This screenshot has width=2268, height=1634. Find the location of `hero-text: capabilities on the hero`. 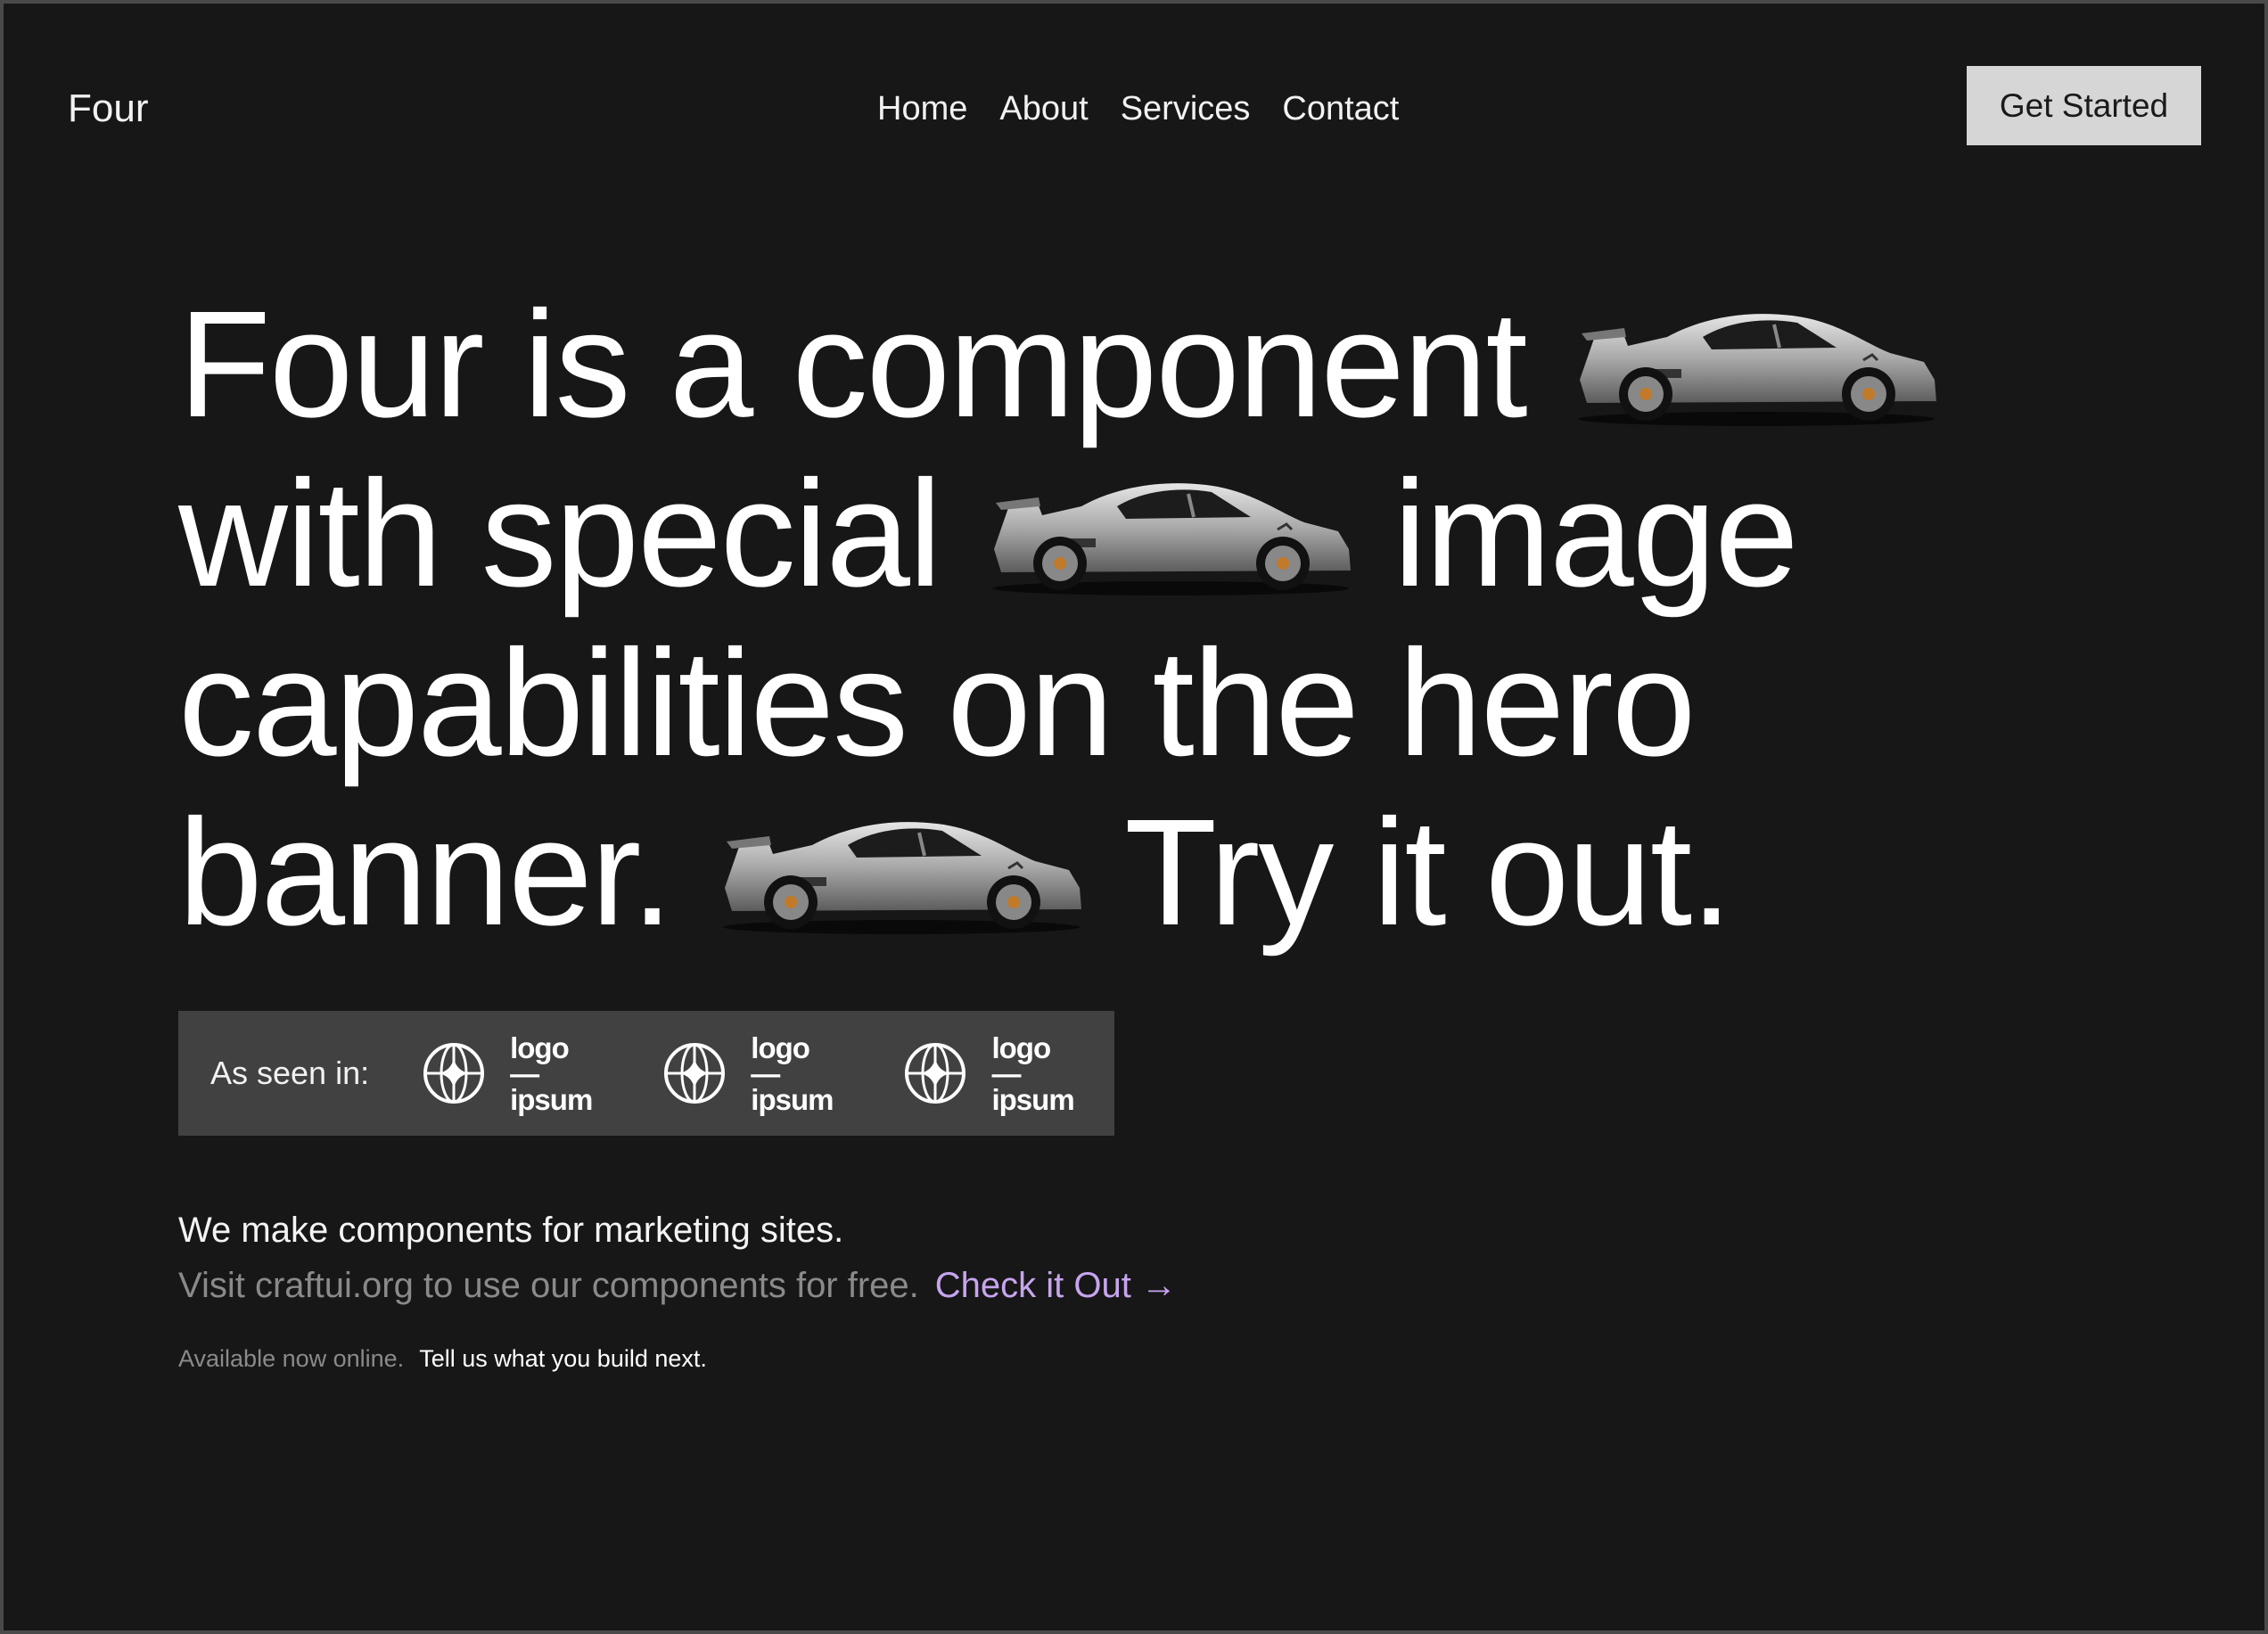

hero-text: capabilities on the hero is located at coordinates (937, 703).